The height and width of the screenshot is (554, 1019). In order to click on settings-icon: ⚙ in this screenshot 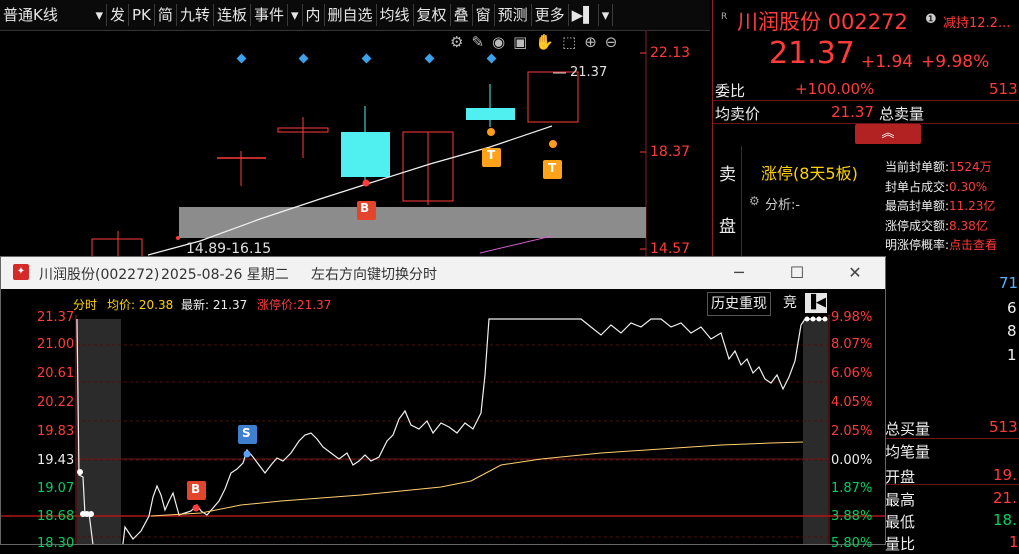, I will do `click(456, 42)`.